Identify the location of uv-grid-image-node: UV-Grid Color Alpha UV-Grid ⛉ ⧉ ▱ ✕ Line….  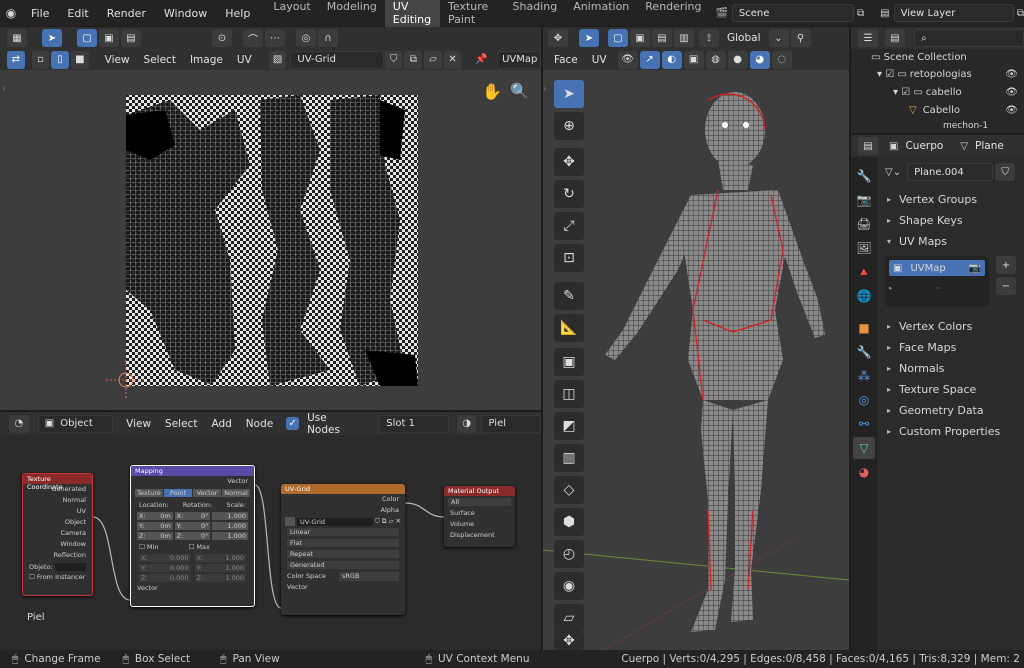
(343, 549).